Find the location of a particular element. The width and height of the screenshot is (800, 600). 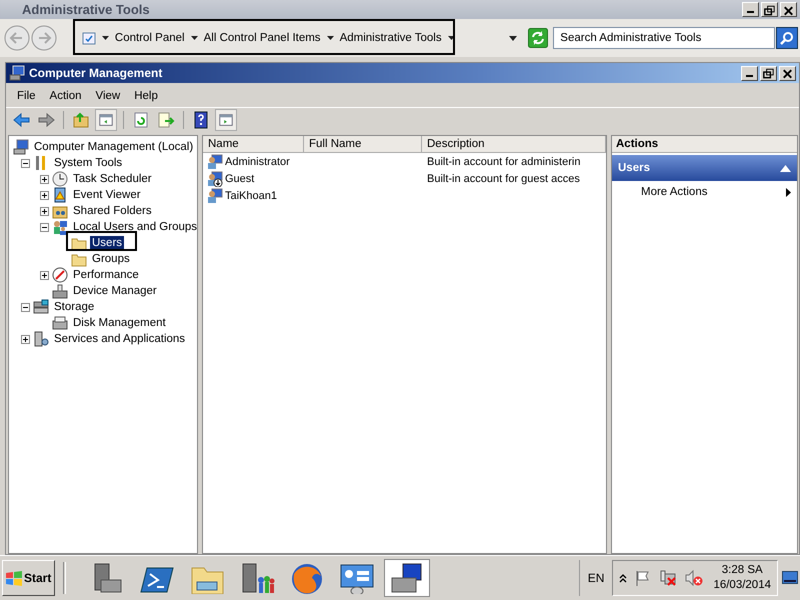

flag-icon is located at coordinates (643, 578).